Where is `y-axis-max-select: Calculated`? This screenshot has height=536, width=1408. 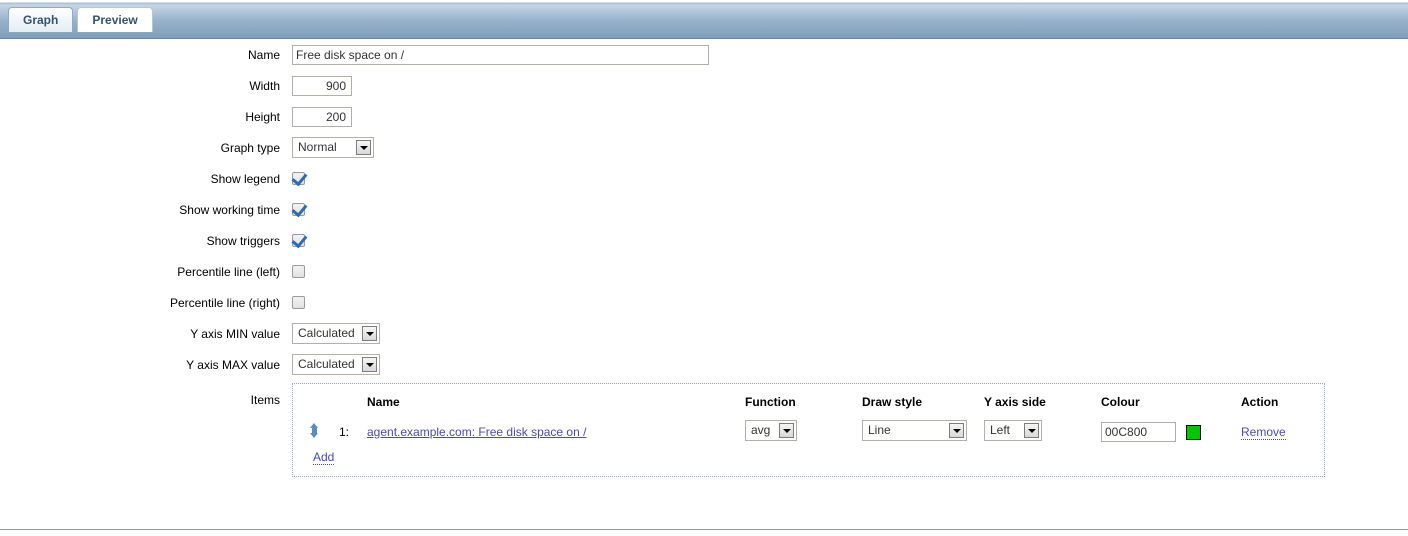
y-axis-max-select: Calculated is located at coordinates (336, 364).